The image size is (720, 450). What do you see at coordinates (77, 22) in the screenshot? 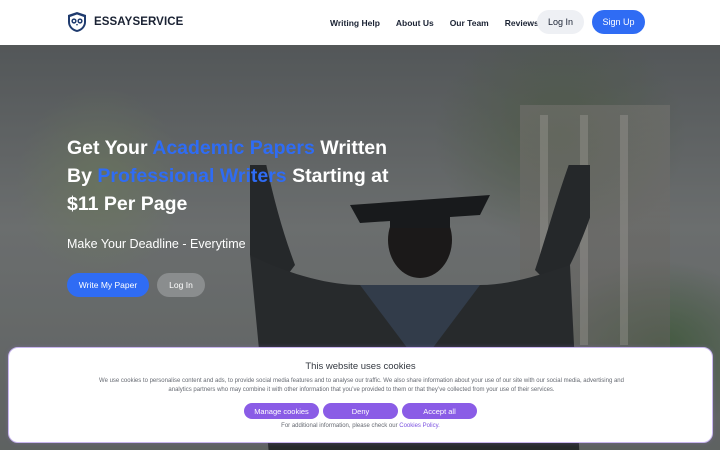
I see `owl-shield-icon` at bounding box center [77, 22].